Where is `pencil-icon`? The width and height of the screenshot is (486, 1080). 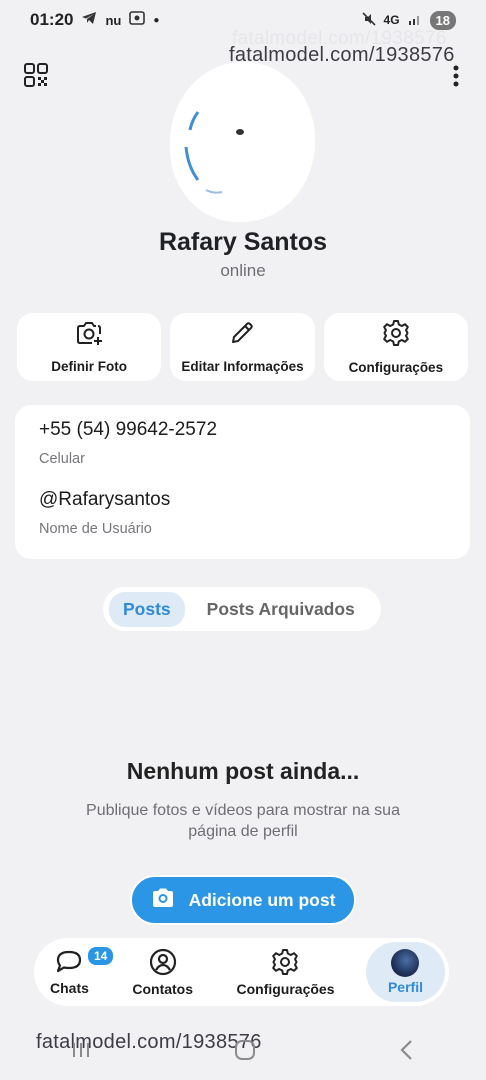
pencil-icon is located at coordinates (242, 335).